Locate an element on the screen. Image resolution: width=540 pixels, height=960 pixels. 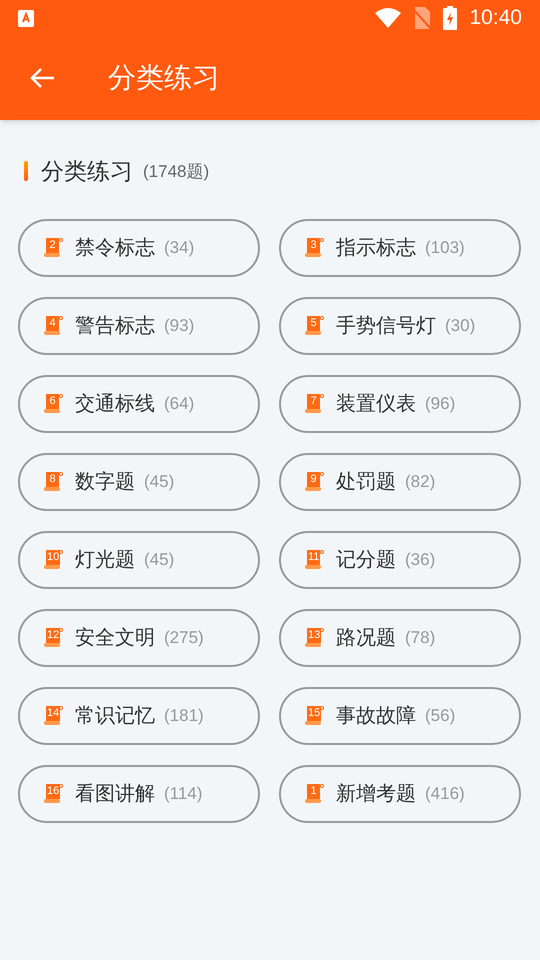
category-button: 10 灯光题 (45) is located at coordinates (139, 559).